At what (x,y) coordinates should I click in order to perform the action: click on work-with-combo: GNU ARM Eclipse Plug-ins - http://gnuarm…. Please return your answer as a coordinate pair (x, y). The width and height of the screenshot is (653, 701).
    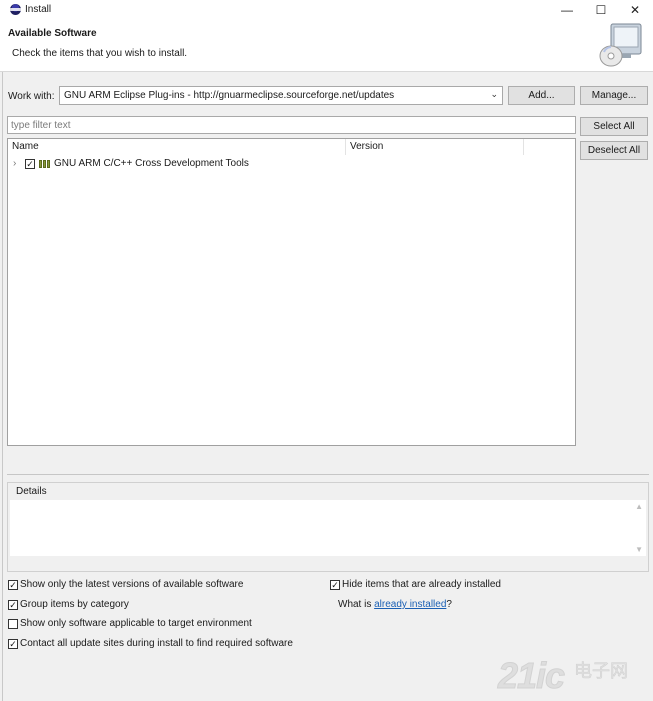
    Looking at the image, I should click on (281, 95).